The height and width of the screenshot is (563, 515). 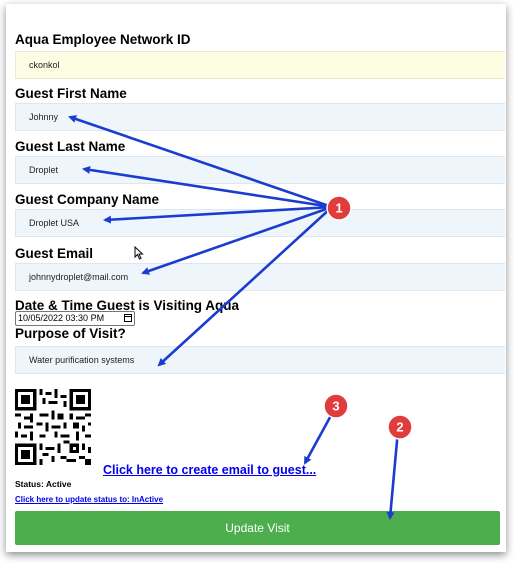 What do you see at coordinates (89, 499) in the screenshot?
I see `update-status-link: Click here to update status to: InActive` at bounding box center [89, 499].